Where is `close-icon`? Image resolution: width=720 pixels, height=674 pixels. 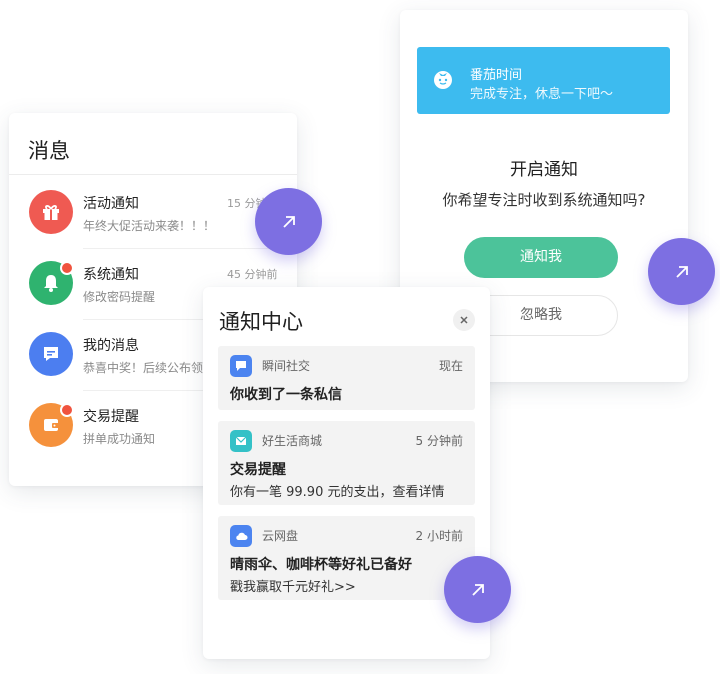 close-icon is located at coordinates (464, 320).